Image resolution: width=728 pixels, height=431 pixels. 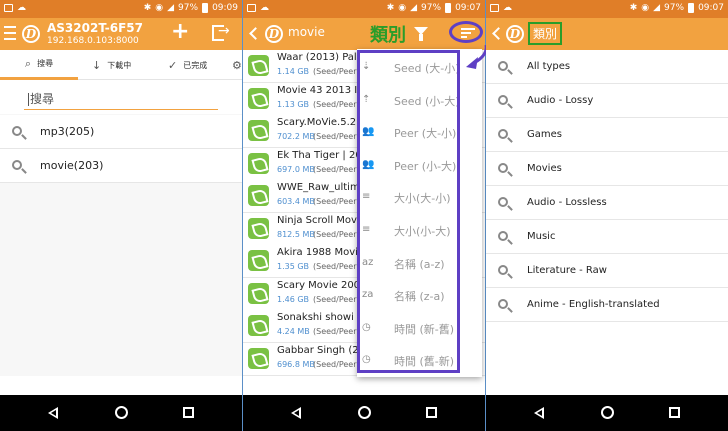 What do you see at coordinates (121, 98) in the screenshot?
I see `search-input: 搜尋` at bounding box center [121, 98].